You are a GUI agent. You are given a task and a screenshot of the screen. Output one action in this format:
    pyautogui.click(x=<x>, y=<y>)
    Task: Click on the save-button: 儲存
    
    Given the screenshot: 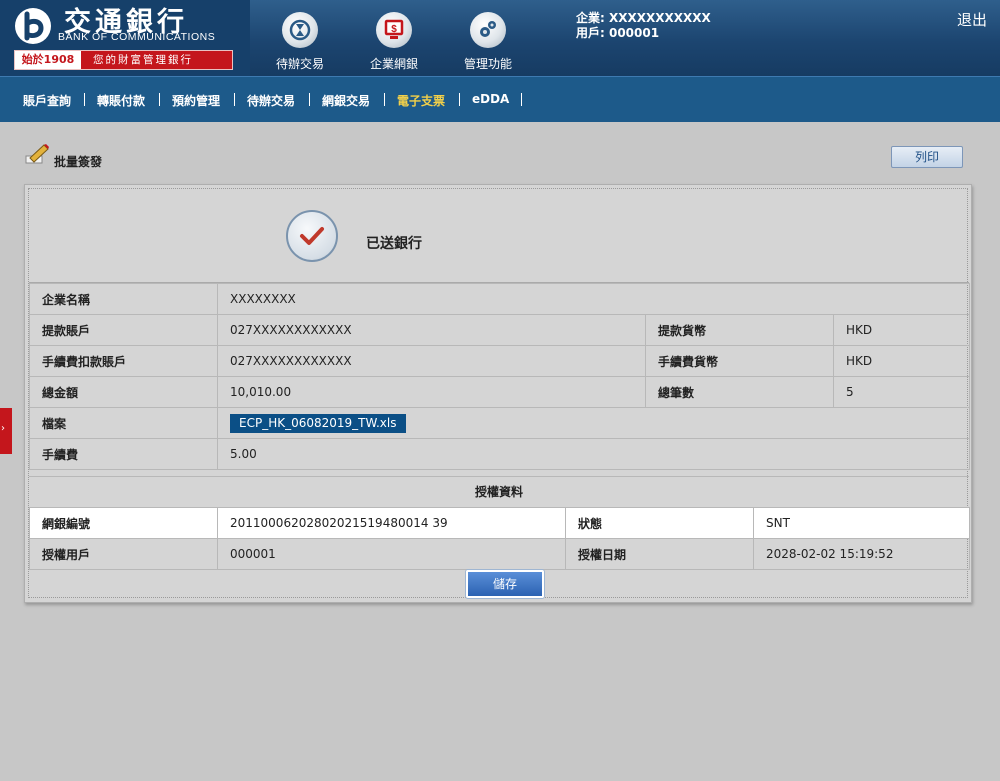 What is the action you would take?
    pyautogui.click(x=505, y=584)
    